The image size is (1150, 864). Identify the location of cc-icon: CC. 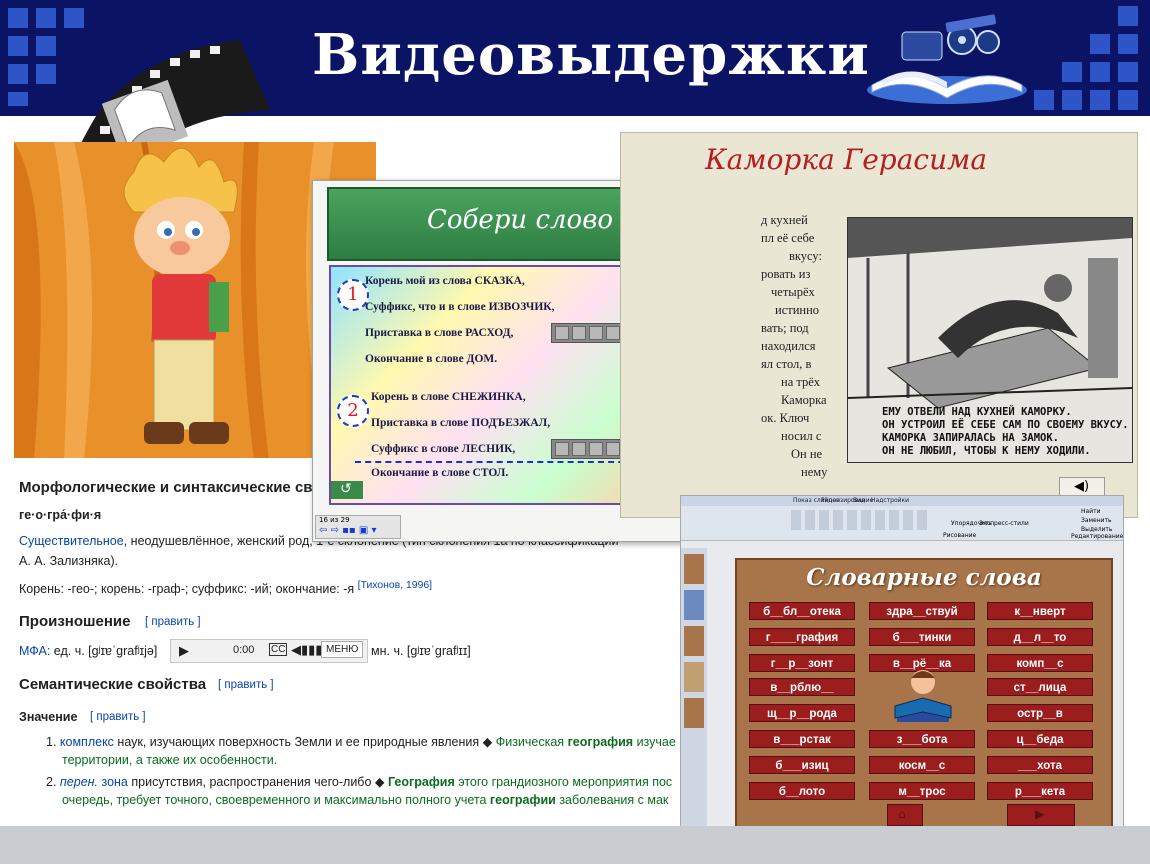
(278, 649).